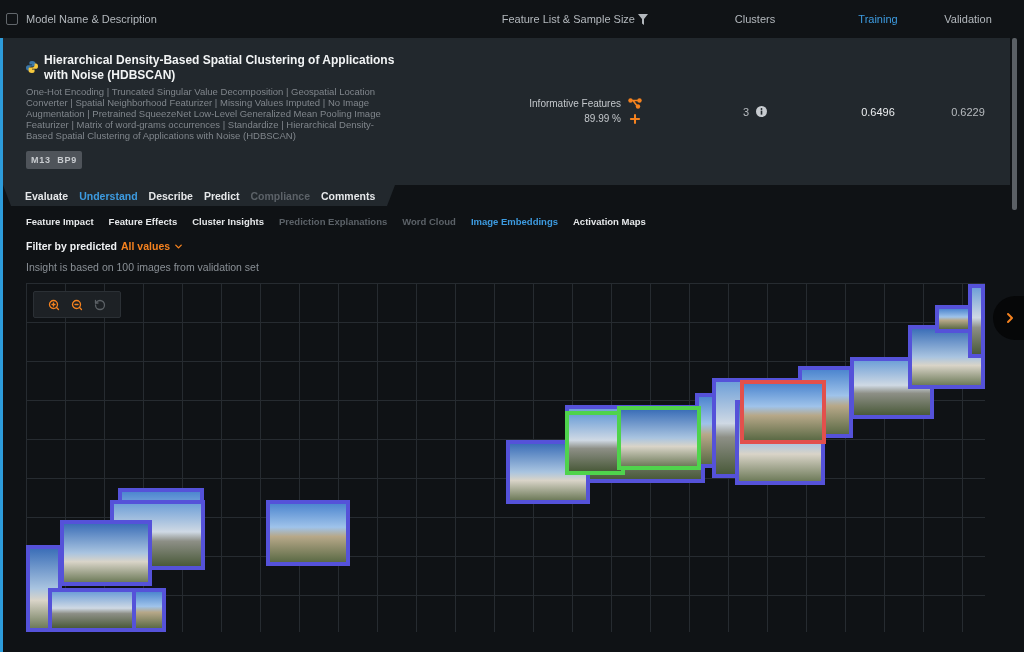 This screenshot has height=652, width=1024. What do you see at coordinates (514, 221) in the screenshot?
I see `sub-tab: Image Embeddings` at bounding box center [514, 221].